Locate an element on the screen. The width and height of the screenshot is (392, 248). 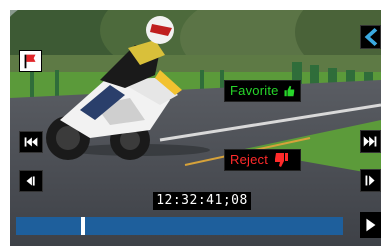
step-forward-icon is located at coordinates (370, 180).